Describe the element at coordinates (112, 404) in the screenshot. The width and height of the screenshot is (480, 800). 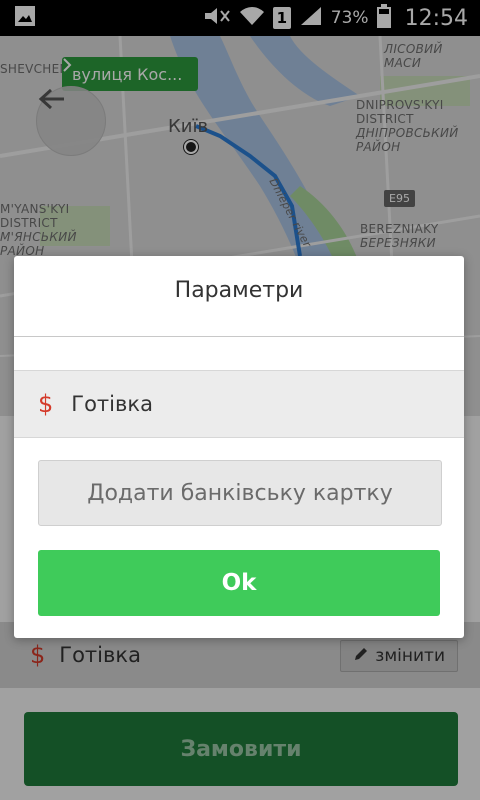
I see `payment-option-label: Готівка` at that location.